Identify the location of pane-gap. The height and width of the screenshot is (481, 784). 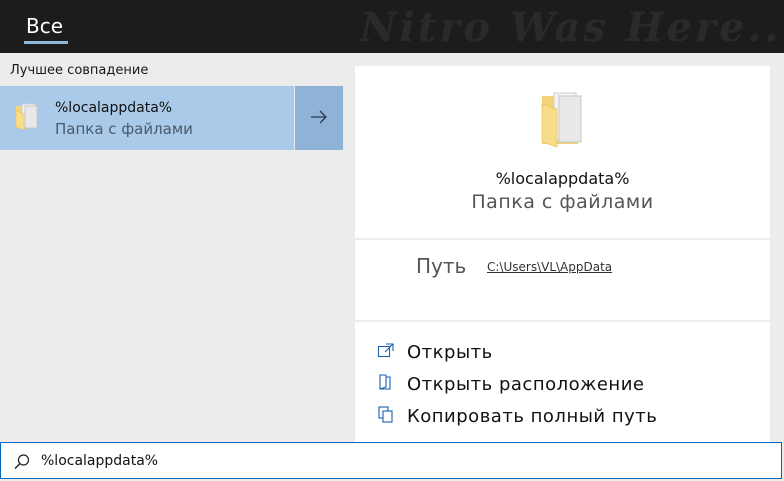
(349, 247).